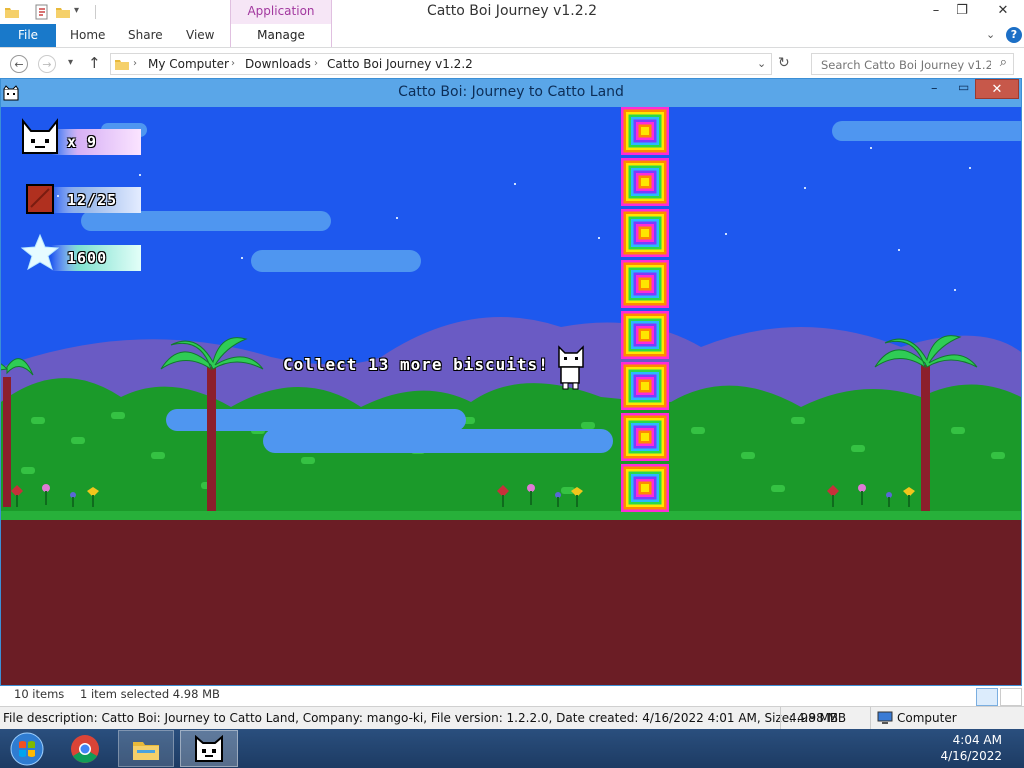 This screenshot has height=768, width=1024. Describe the element at coordinates (39, 694) in the screenshot. I see `item-count: 10 items` at that location.